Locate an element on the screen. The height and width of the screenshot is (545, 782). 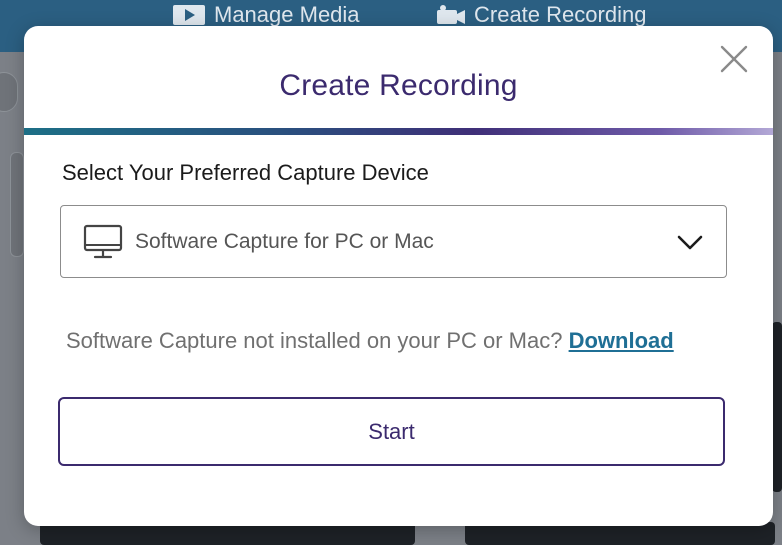
nav-create-recording: Create Recording is located at coordinates (541, 15).